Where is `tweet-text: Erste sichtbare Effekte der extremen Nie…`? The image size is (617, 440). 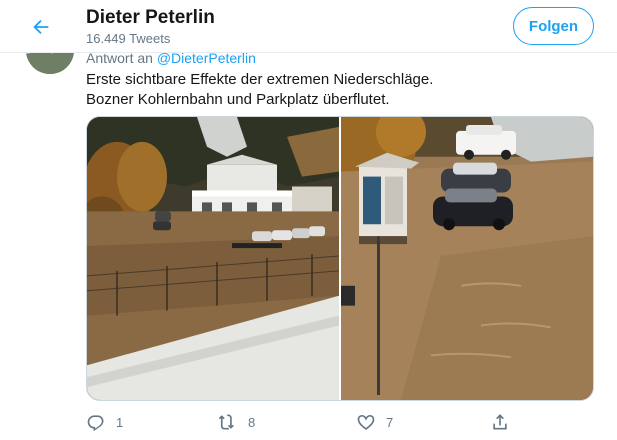 tweet-text: Erste sichtbare Effekte der extremen Nie… is located at coordinates (336, 90).